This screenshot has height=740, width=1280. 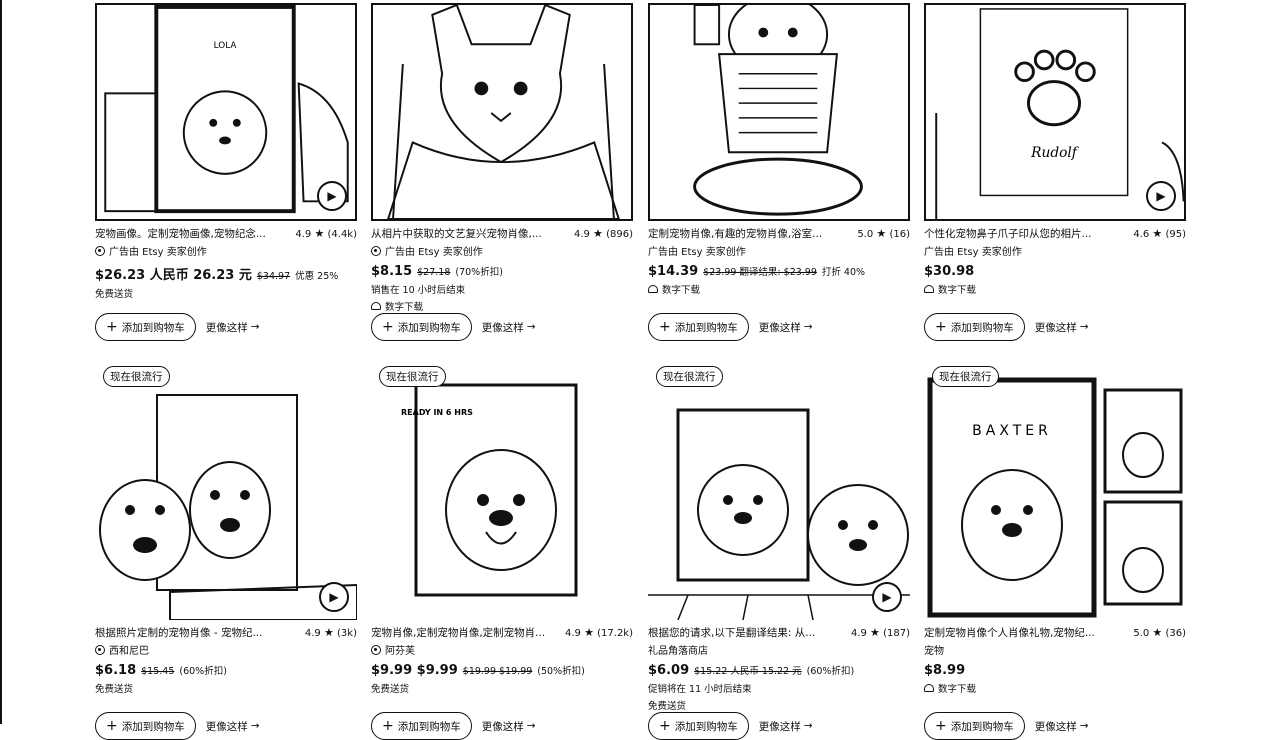 What do you see at coordinates (502, 306) in the screenshot?
I see `digital-download-note: 数字下载` at bounding box center [502, 306].